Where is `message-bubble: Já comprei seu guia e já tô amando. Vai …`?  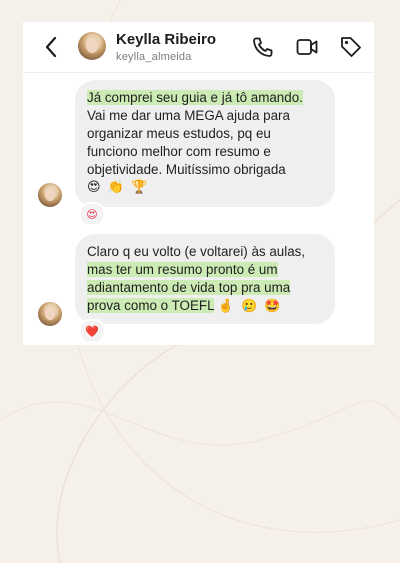
message-bubble: Já comprei seu guia e já tô amando. Vai … is located at coordinates (205, 143).